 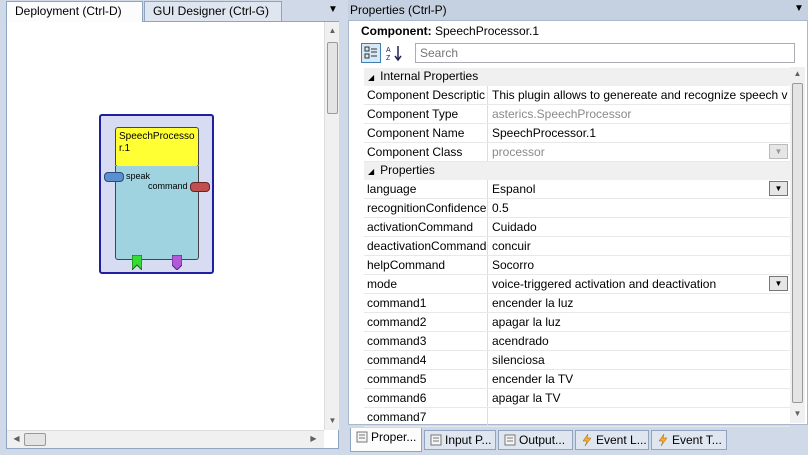 What do you see at coordinates (16, 438) in the screenshot?
I see `scroll-left-icon: ◀` at bounding box center [16, 438].